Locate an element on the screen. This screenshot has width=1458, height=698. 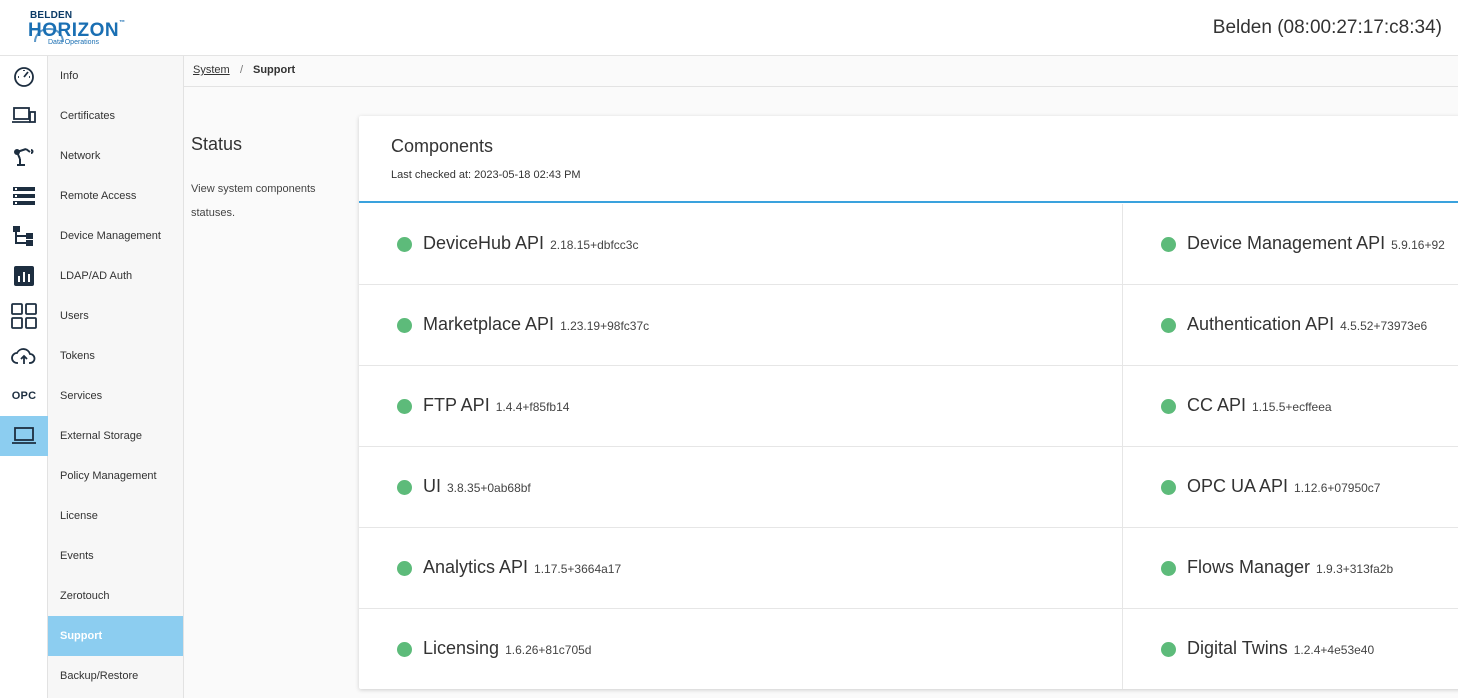
component-version: 1.15.5+ecffeea is located at coordinates (1292, 407).